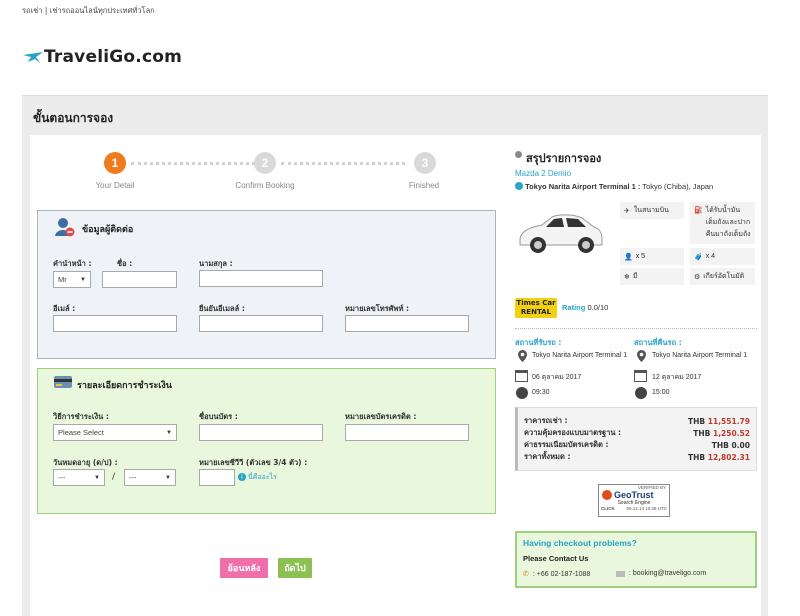 Image resolution: width=800 pixels, height=616 pixels. Describe the element at coordinates (218, 416) in the screenshot. I see `cardname-label: ชื่อบนบัตร :` at that location.